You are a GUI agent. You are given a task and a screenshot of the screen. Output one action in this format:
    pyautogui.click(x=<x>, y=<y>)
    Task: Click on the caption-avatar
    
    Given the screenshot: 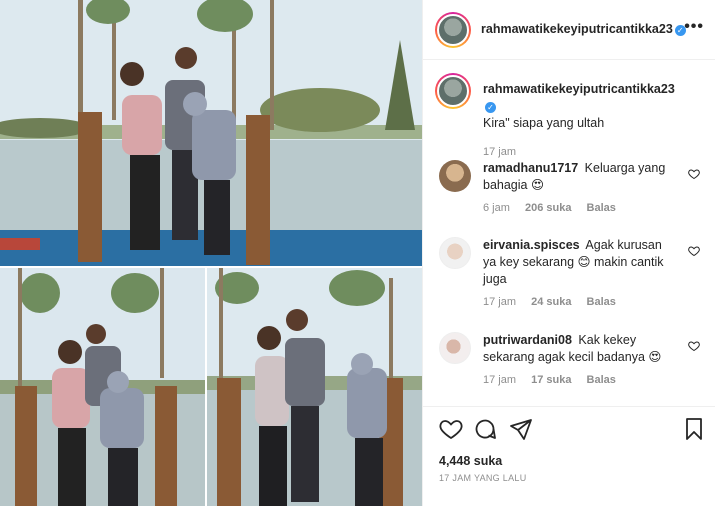 What is the action you would take?
    pyautogui.click(x=453, y=91)
    